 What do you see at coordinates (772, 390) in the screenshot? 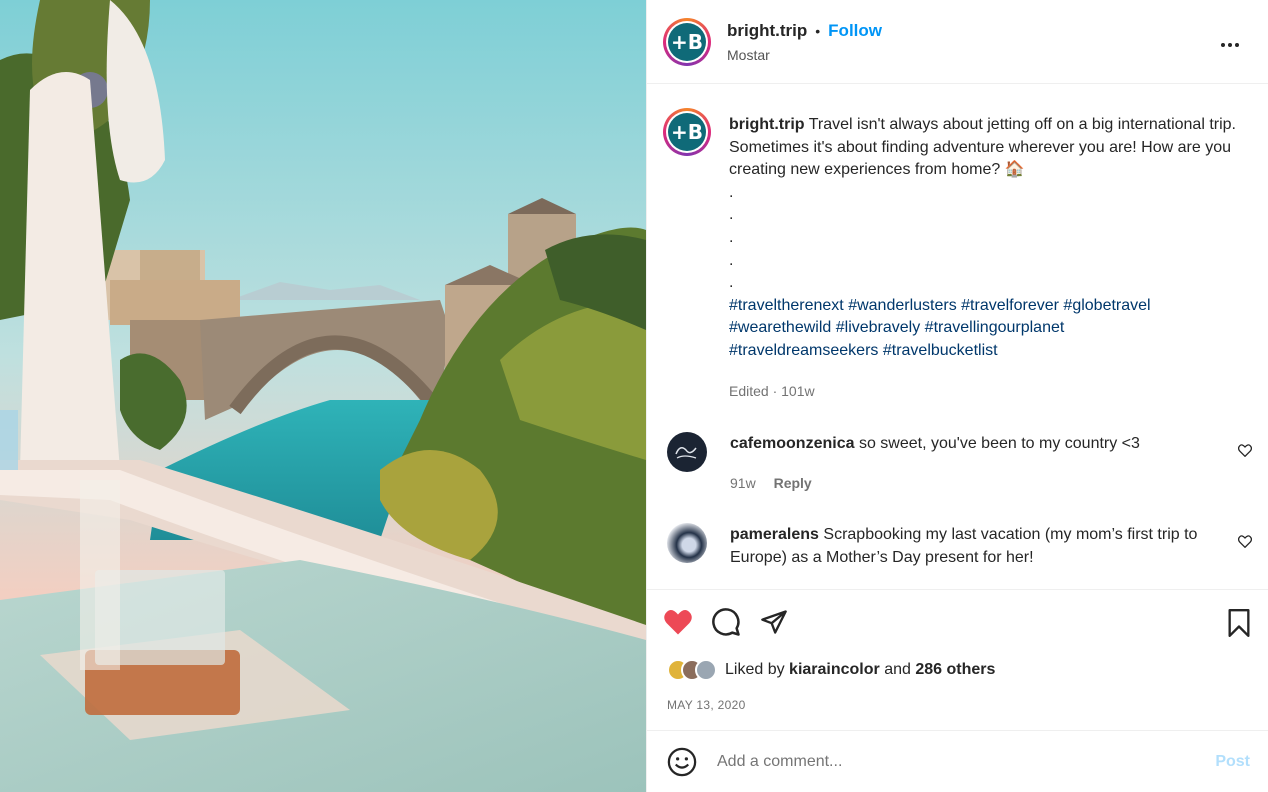
I see `caption-edited-timestamp: Edited · 101w` at bounding box center [772, 390].